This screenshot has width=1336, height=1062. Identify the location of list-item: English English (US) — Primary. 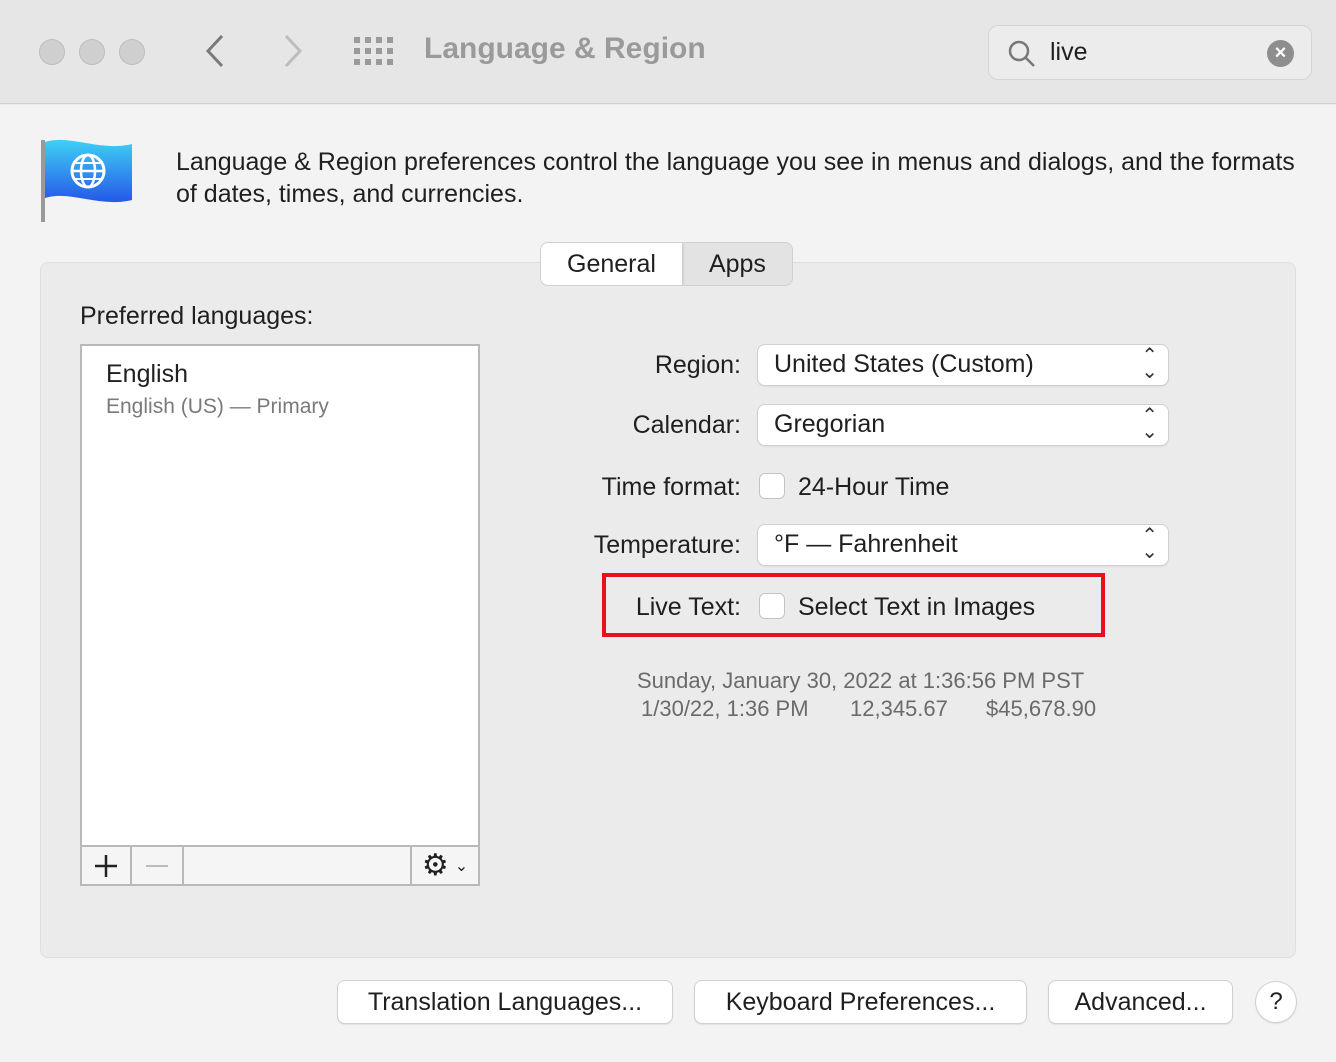
(280, 389).